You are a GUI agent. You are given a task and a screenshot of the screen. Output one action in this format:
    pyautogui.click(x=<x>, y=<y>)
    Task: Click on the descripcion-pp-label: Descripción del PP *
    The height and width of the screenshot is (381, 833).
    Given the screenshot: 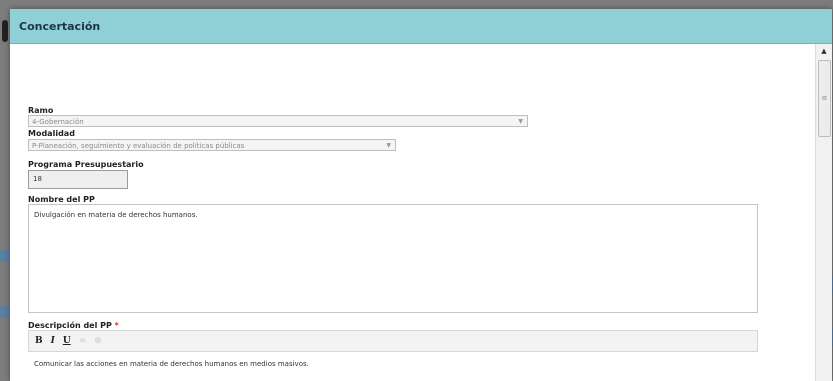 What is the action you would take?
    pyautogui.click(x=73, y=325)
    